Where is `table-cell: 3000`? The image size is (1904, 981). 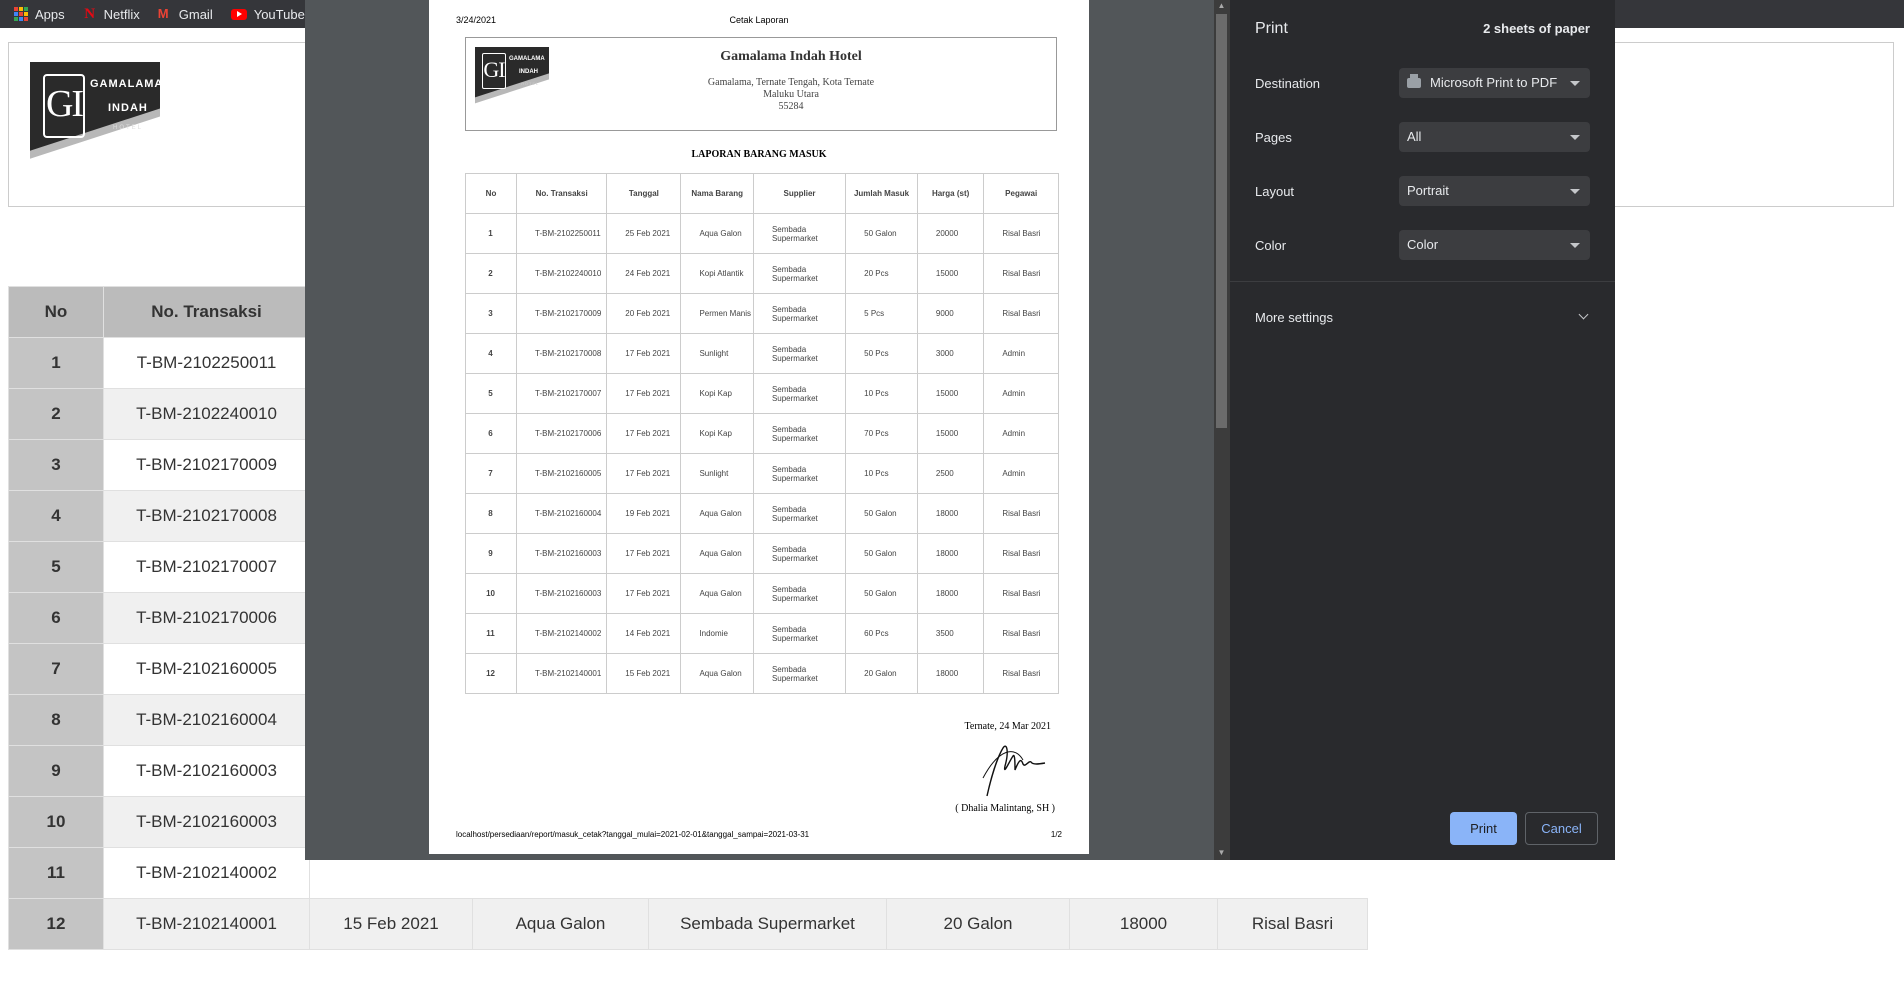
table-cell: 3000 is located at coordinates (950, 353).